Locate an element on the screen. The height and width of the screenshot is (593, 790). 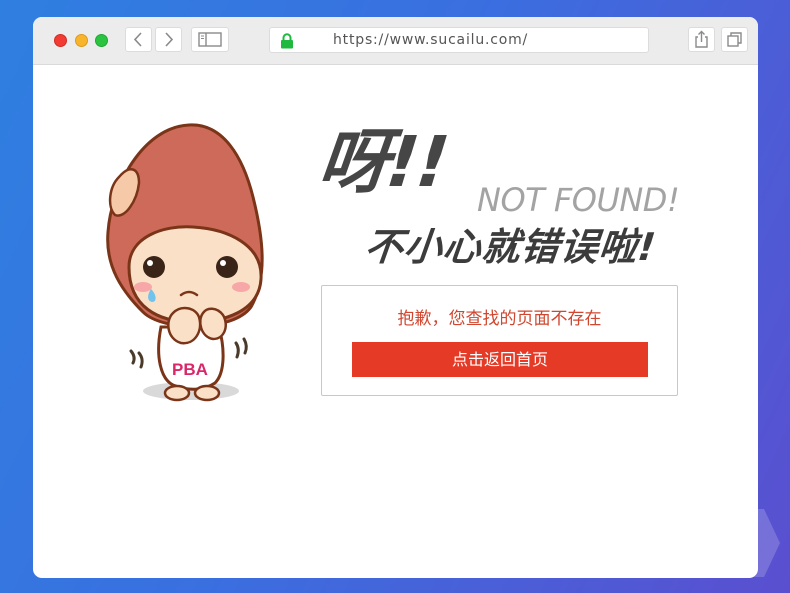
error-headline: 呀!! is located at coordinates (383, 162).